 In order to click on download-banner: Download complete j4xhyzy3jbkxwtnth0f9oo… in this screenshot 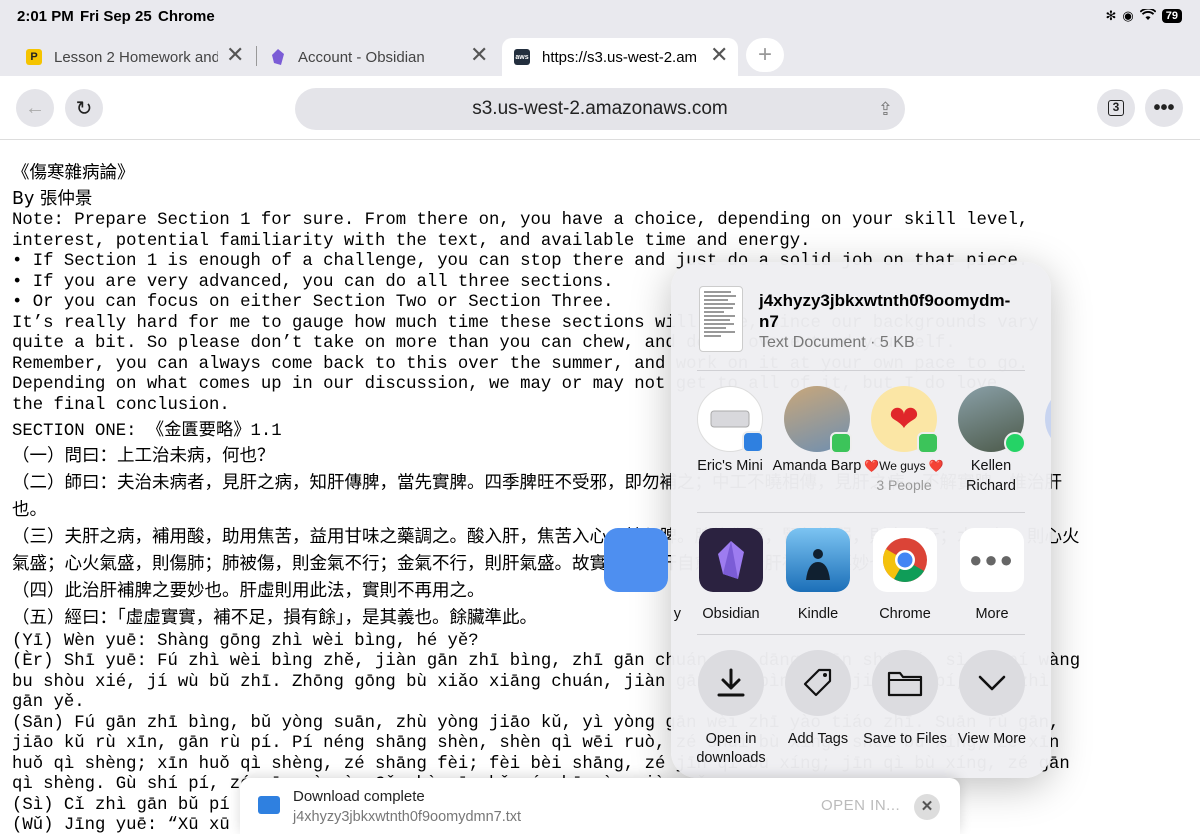, I will do `click(600, 806)`.